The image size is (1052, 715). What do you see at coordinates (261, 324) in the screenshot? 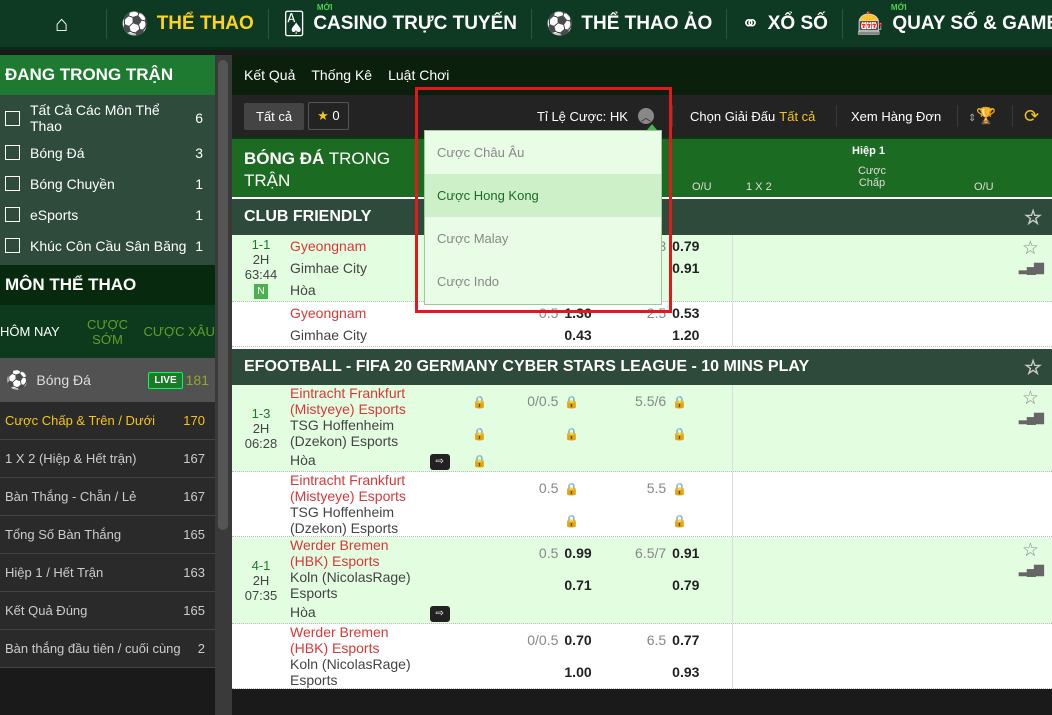
I see `match-status` at bounding box center [261, 324].